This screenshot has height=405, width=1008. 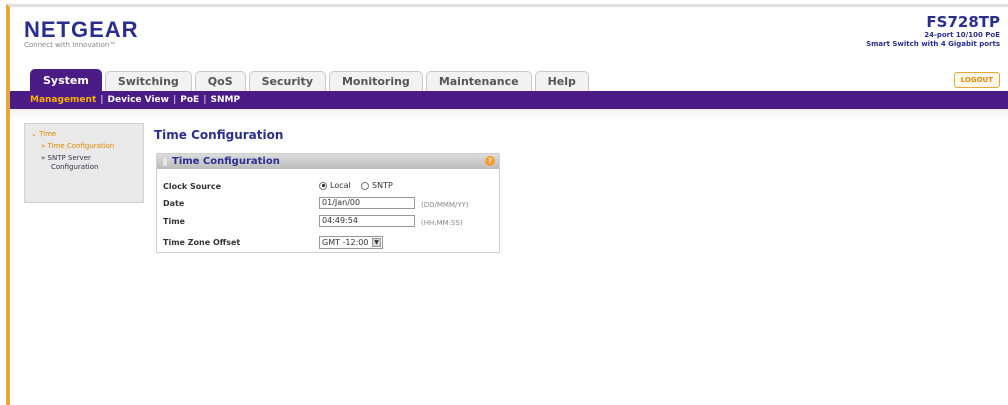 What do you see at coordinates (189, 100) in the screenshot?
I see `subnav-poe: PoE` at bounding box center [189, 100].